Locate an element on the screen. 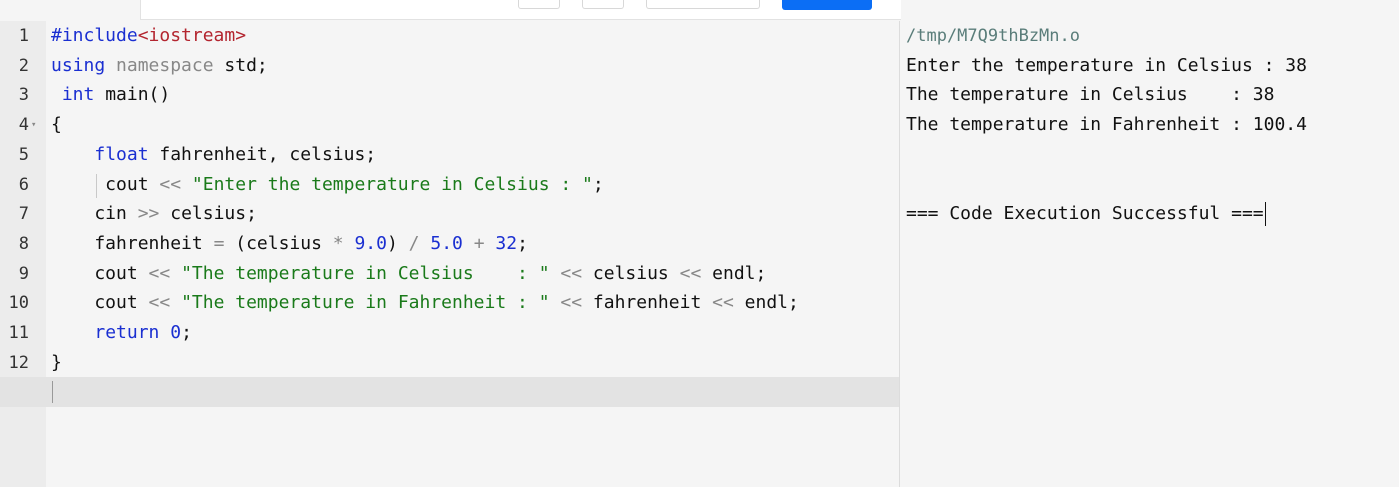 The height and width of the screenshot is (487, 1399). code-token: 5.0 is located at coordinates (446, 243).